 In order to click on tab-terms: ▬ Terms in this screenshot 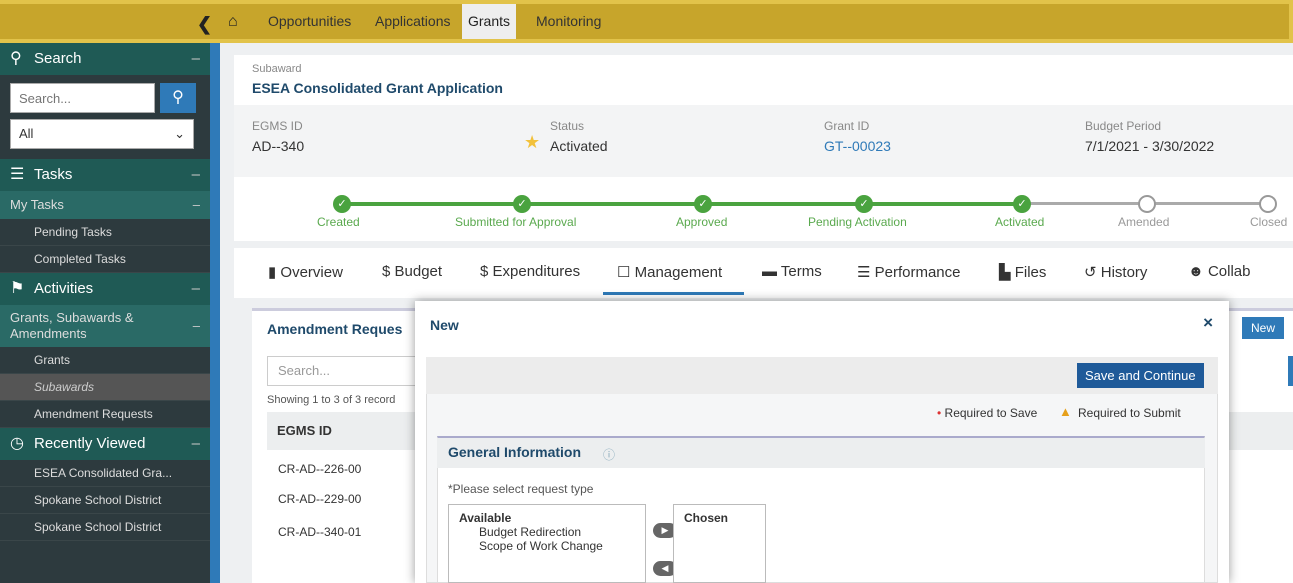, I will do `click(792, 271)`.